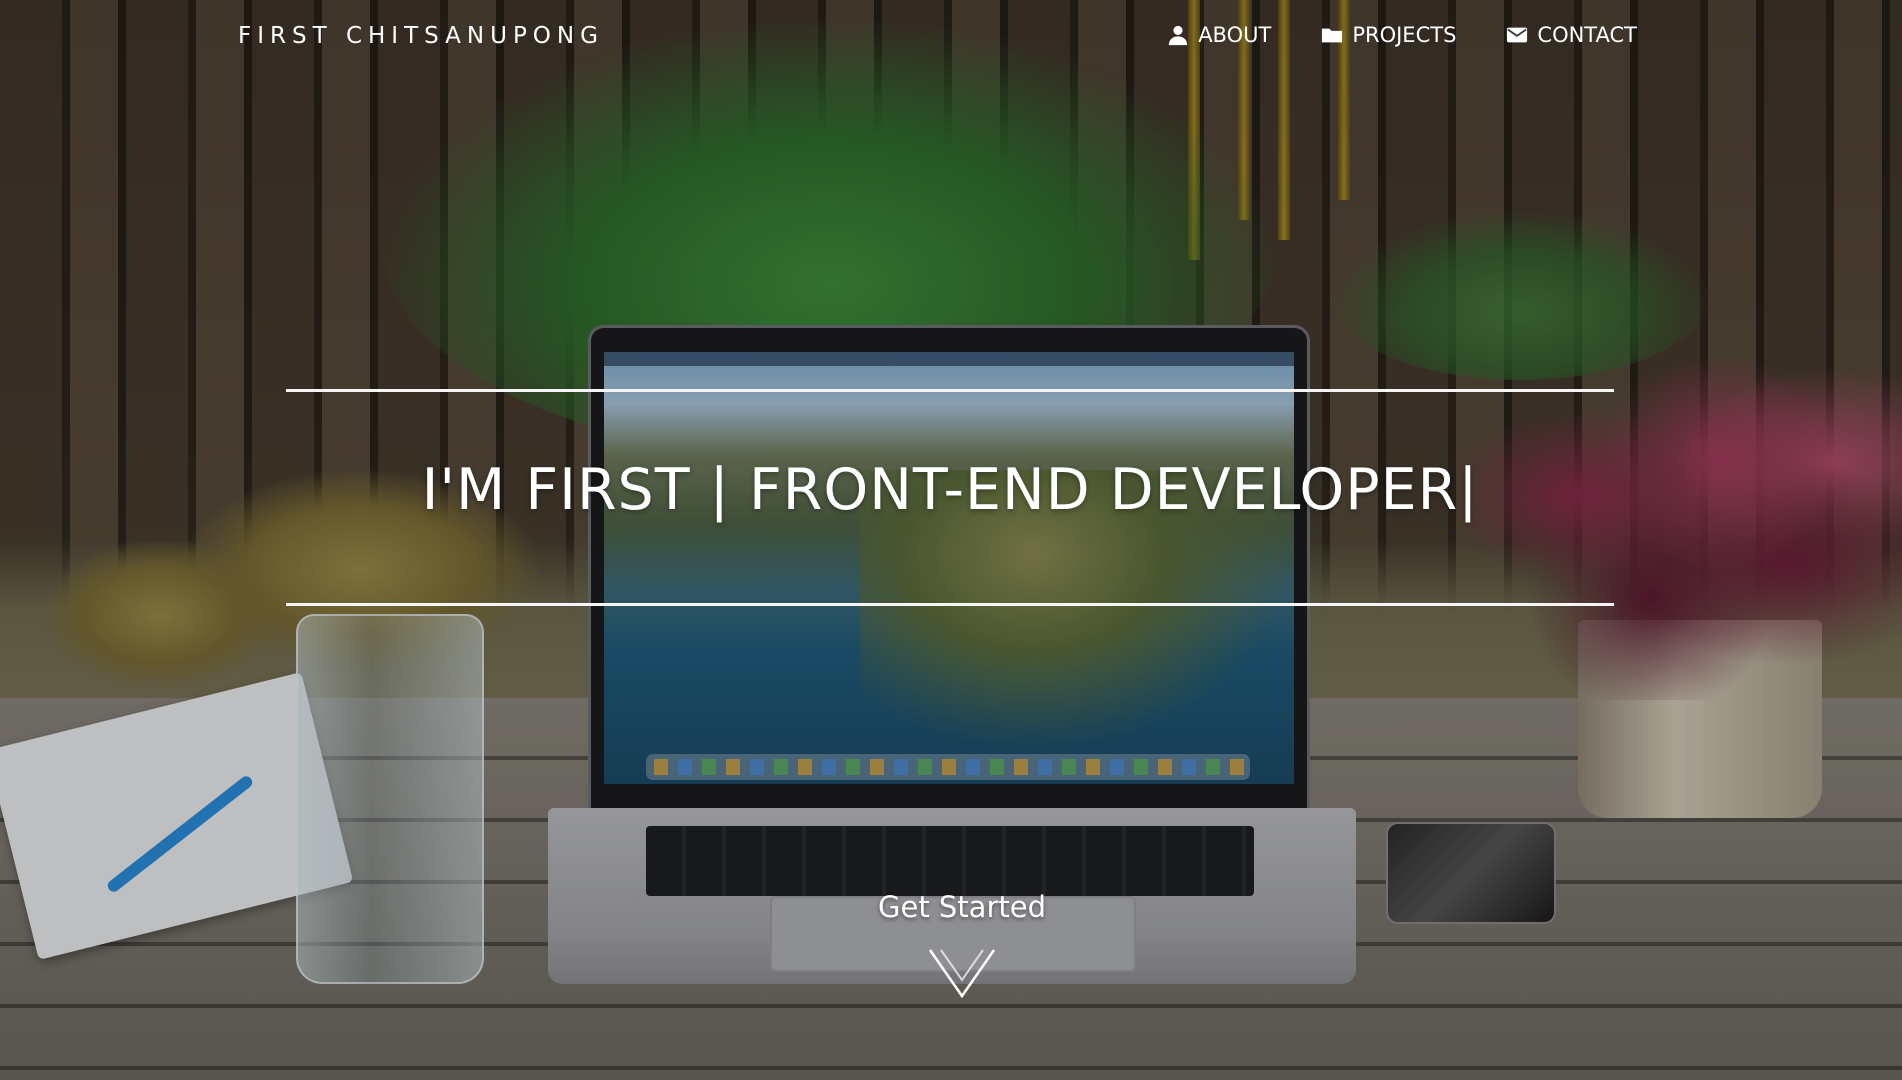 The height and width of the screenshot is (1080, 1902). What do you see at coordinates (421, 36) in the screenshot?
I see `brand-logo-link: FIRST CHITSANUPONG` at bounding box center [421, 36].